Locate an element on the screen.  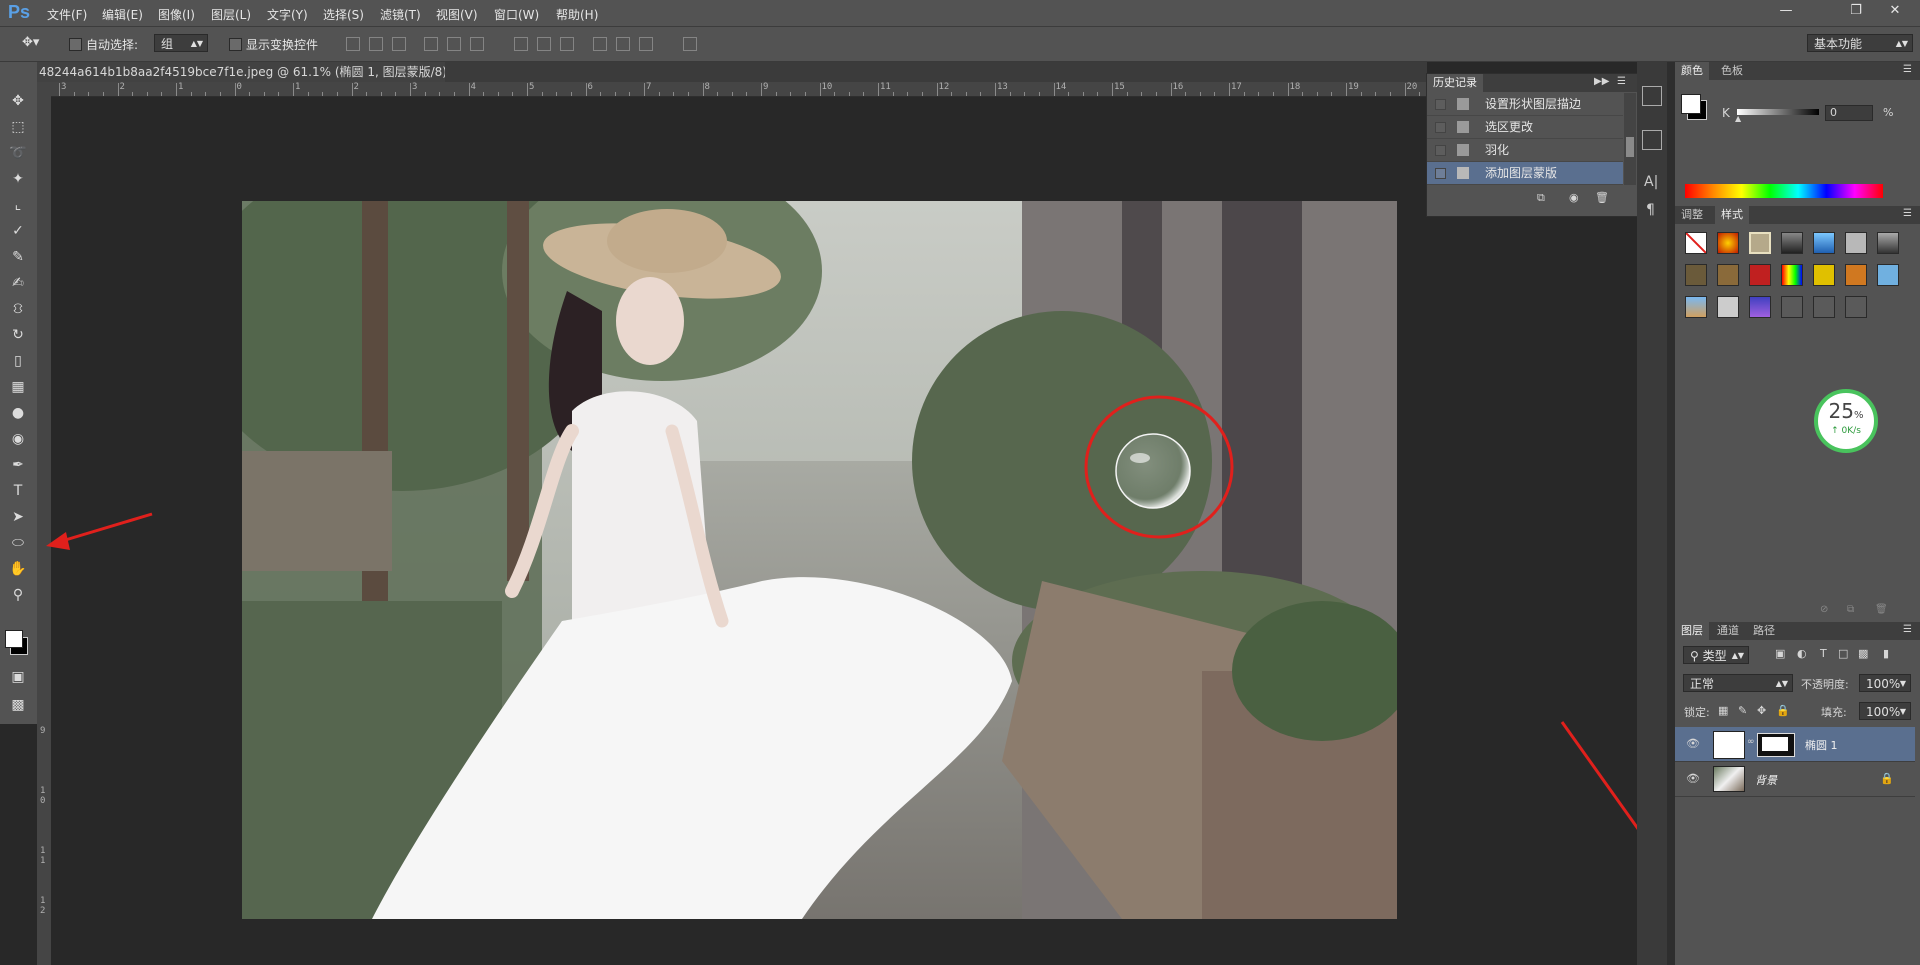
tab-styles: 样式 is located at coordinates (1732, 215).